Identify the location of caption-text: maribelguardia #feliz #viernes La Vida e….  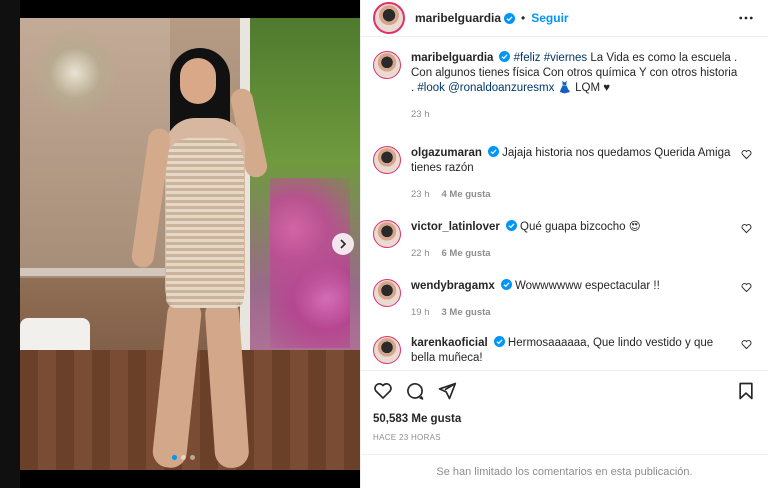
(583, 86).